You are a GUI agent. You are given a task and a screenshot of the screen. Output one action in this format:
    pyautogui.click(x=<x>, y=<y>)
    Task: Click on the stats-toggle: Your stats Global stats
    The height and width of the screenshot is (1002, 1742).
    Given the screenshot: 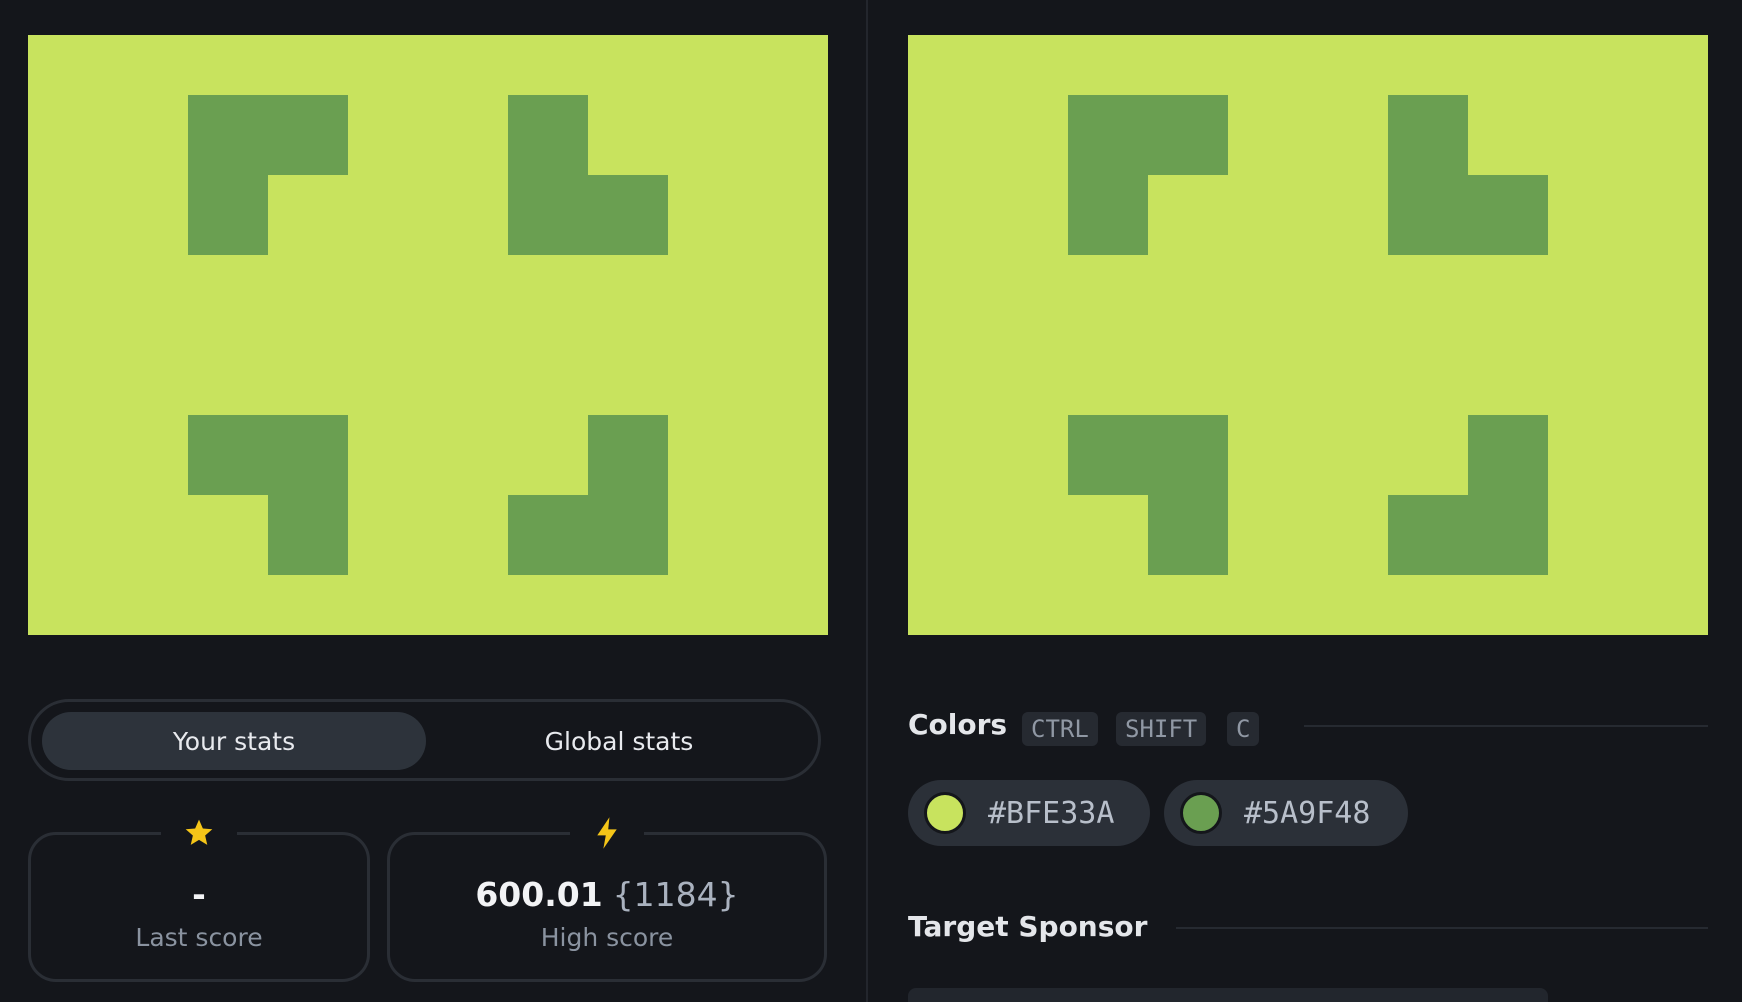 What is the action you would take?
    pyautogui.click(x=424, y=740)
    